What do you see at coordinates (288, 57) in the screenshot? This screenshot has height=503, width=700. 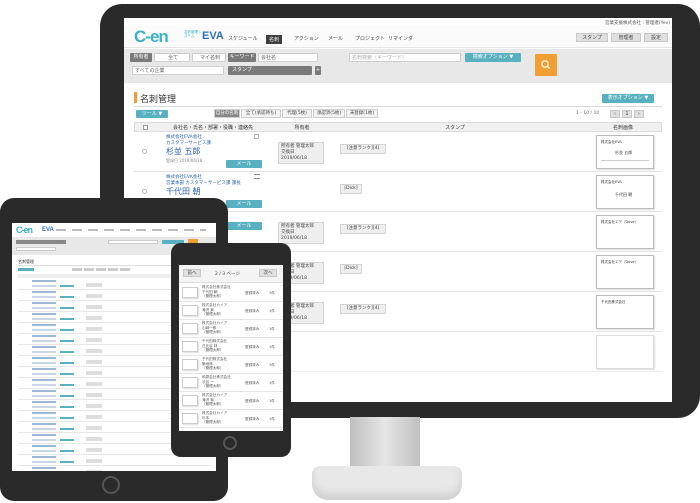 I see `keyword-select: 会社名` at bounding box center [288, 57].